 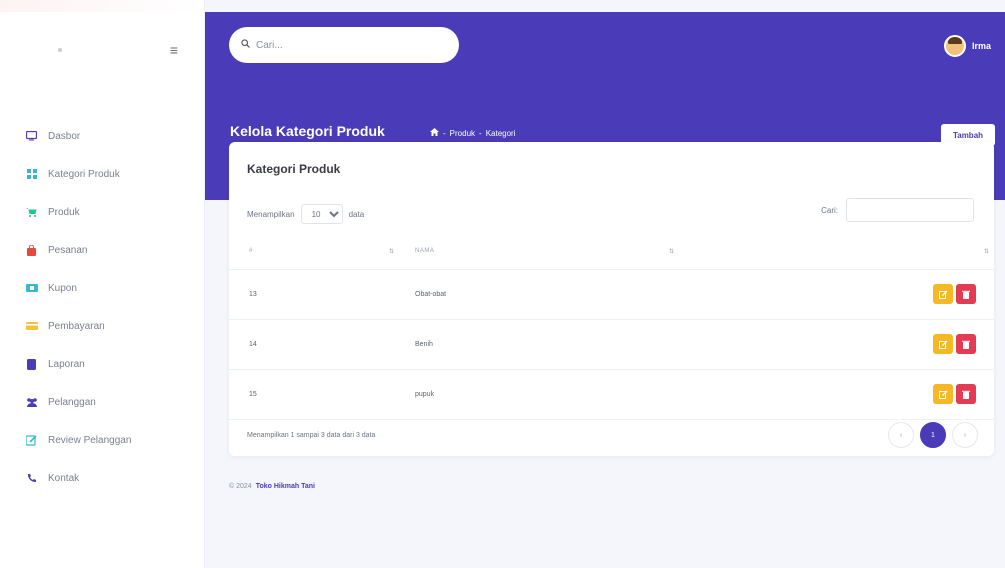 I want to click on footer-copyright: © 2024, so click(x=240, y=486).